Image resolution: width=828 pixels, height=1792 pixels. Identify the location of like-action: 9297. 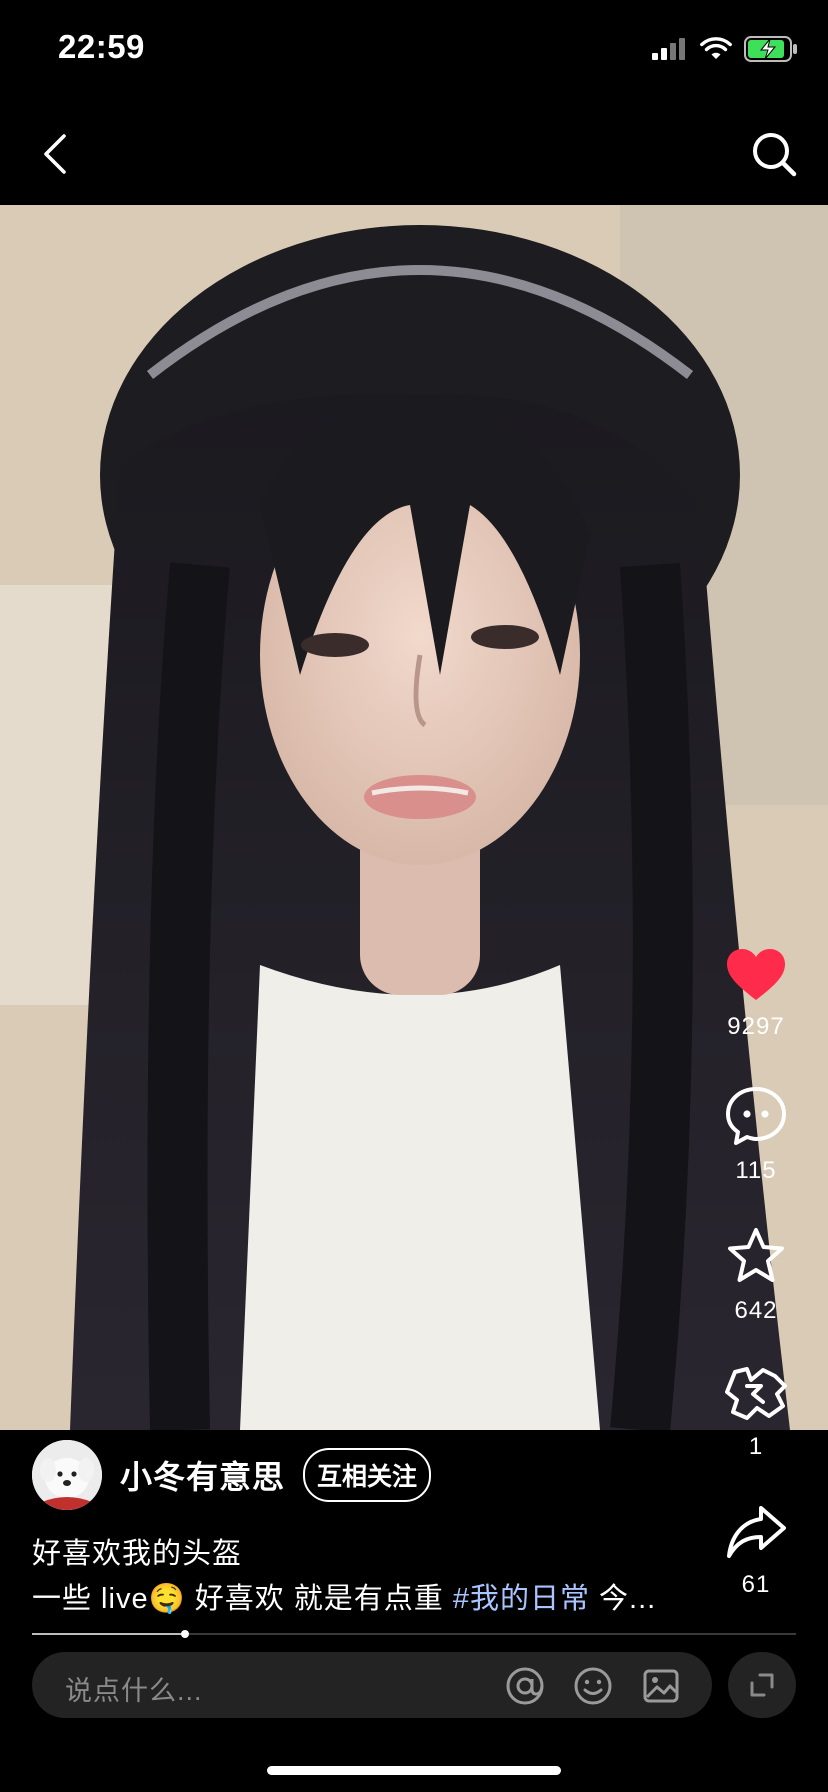
(756, 994).